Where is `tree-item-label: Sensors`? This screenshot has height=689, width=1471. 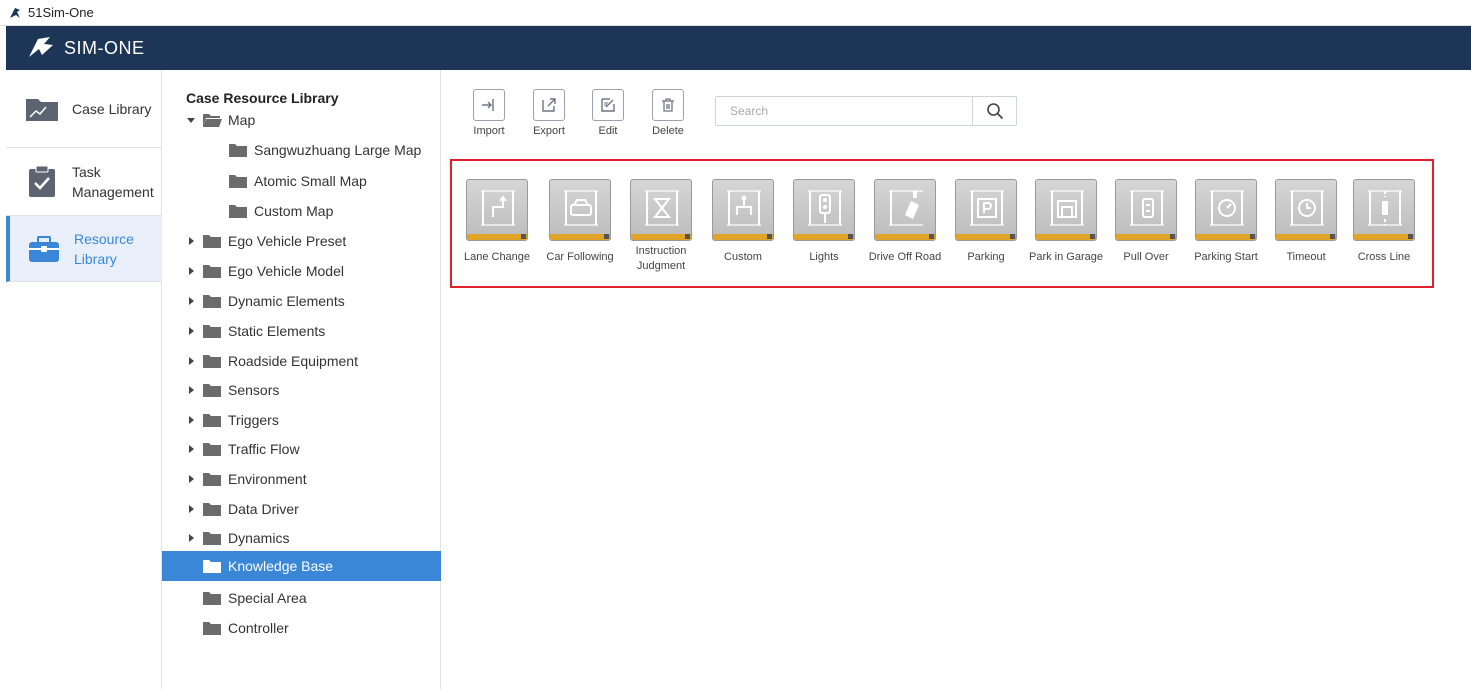 tree-item-label: Sensors is located at coordinates (254, 390).